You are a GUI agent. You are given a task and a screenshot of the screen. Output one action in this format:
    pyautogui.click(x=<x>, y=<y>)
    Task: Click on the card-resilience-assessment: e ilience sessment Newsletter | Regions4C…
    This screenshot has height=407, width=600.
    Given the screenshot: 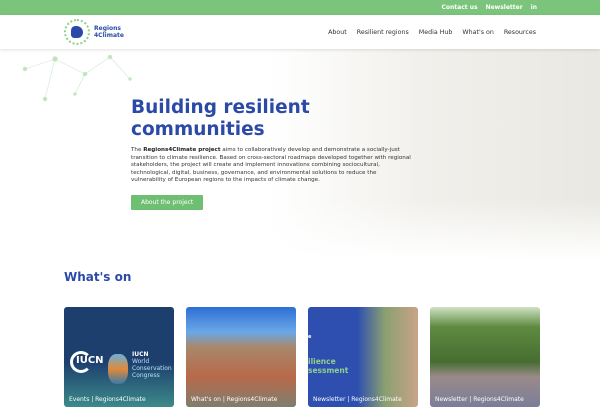 What is the action you would take?
    pyautogui.click(x=363, y=357)
    